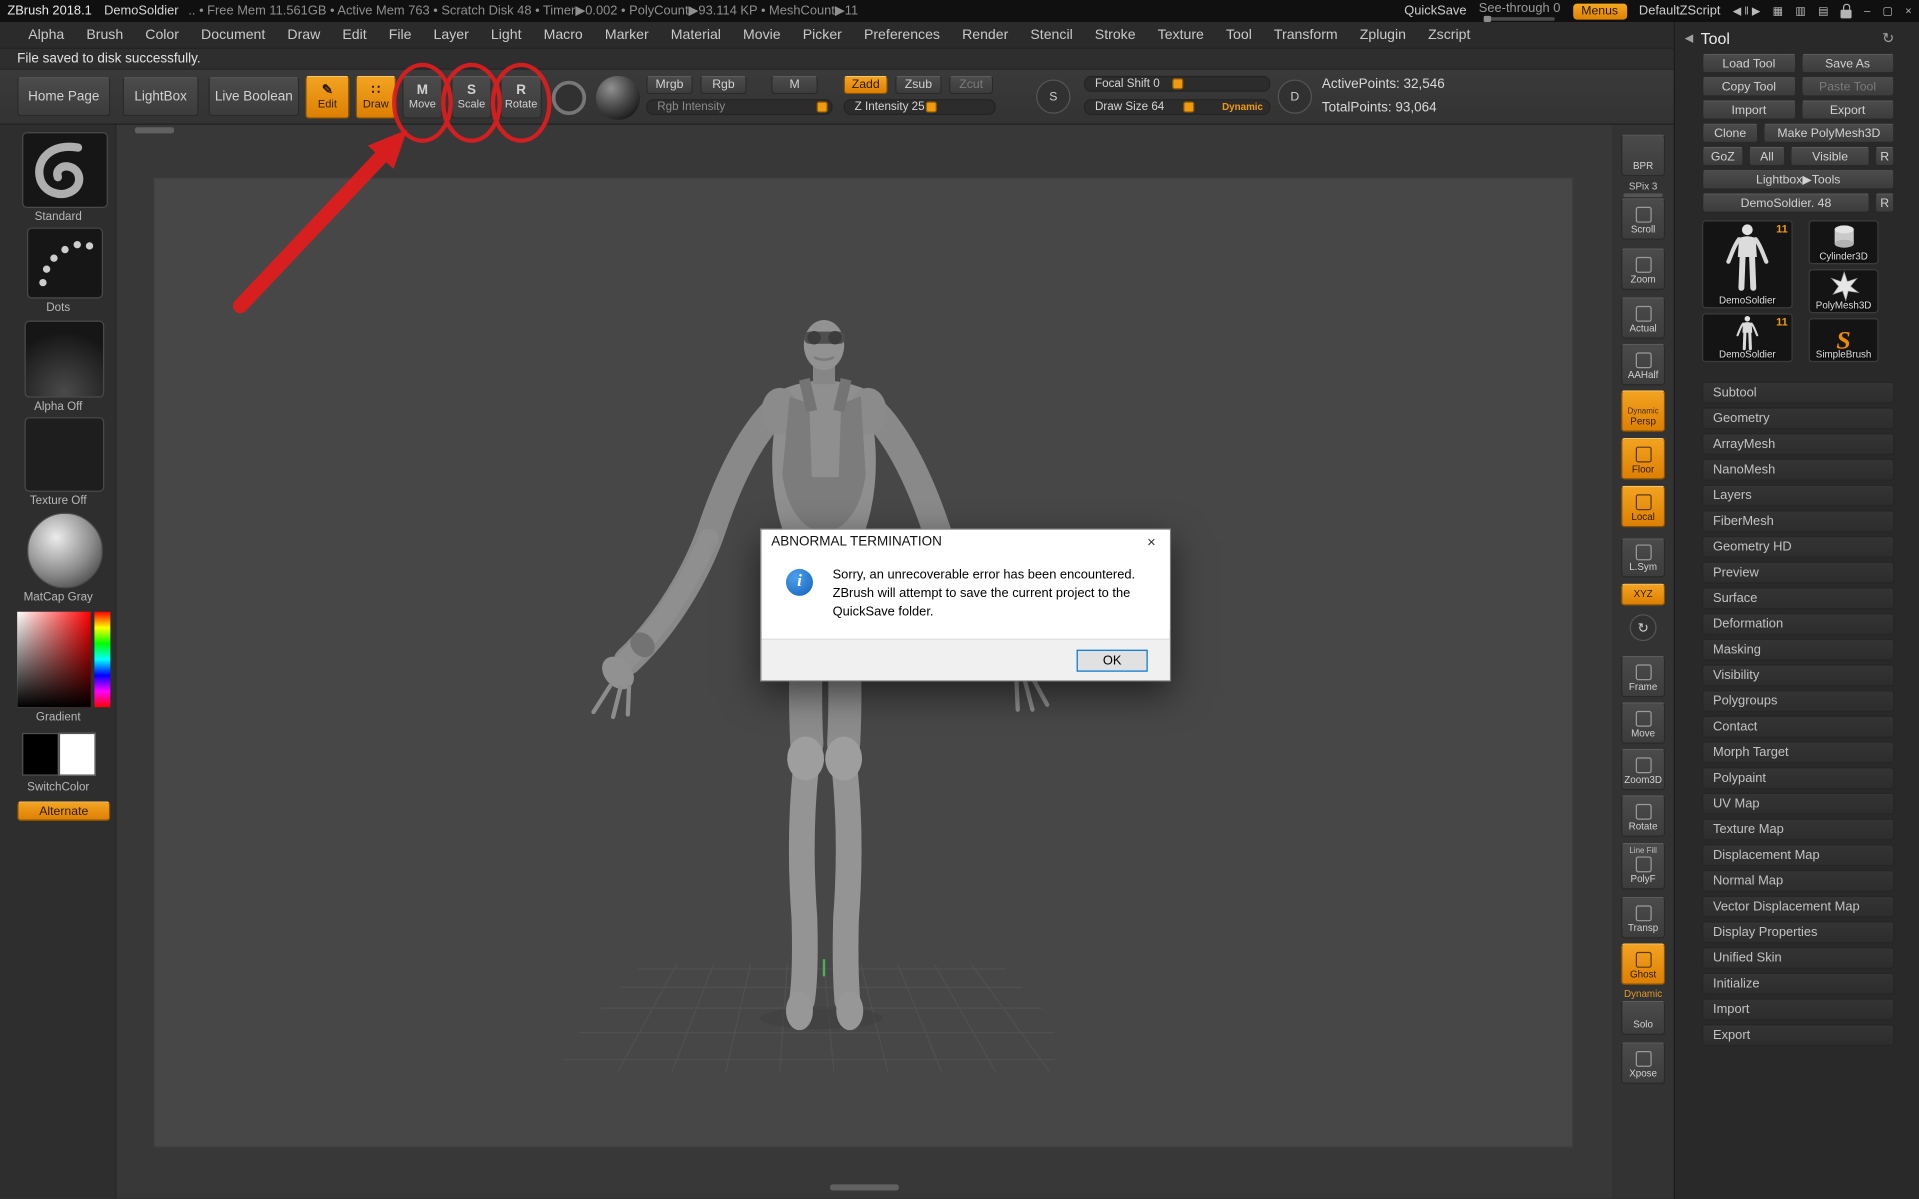  I want to click on current-brush-thumbnail, so click(65, 170).